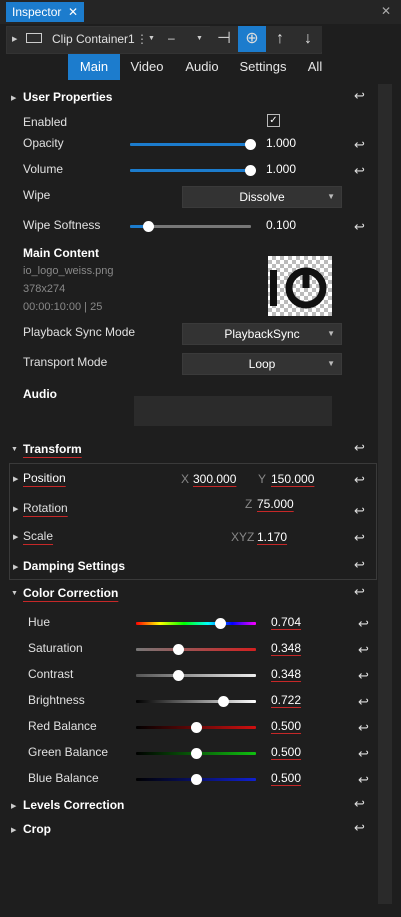 The height and width of the screenshot is (917, 401). I want to click on container-name: Clip Container1, so click(93, 39).